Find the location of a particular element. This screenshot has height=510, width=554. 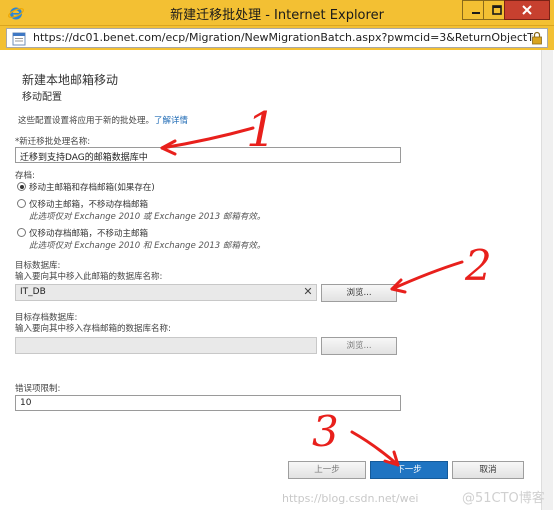

description-body: 这些配置设置将应用于新的批处理。 is located at coordinates (86, 121).